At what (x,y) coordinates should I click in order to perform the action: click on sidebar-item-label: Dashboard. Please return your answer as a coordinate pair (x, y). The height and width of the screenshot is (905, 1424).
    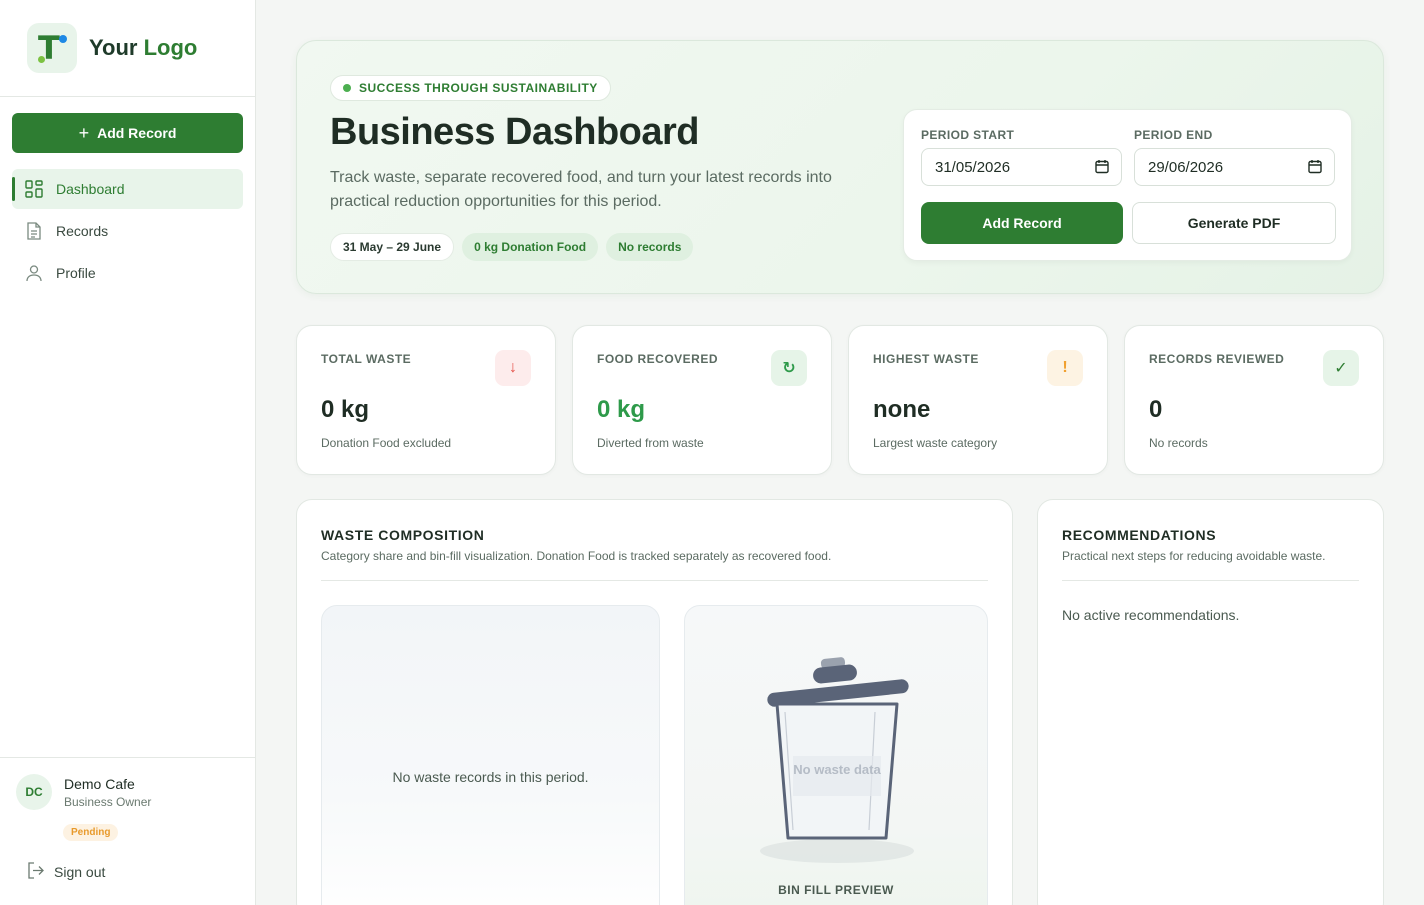
    Looking at the image, I should click on (90, 189).